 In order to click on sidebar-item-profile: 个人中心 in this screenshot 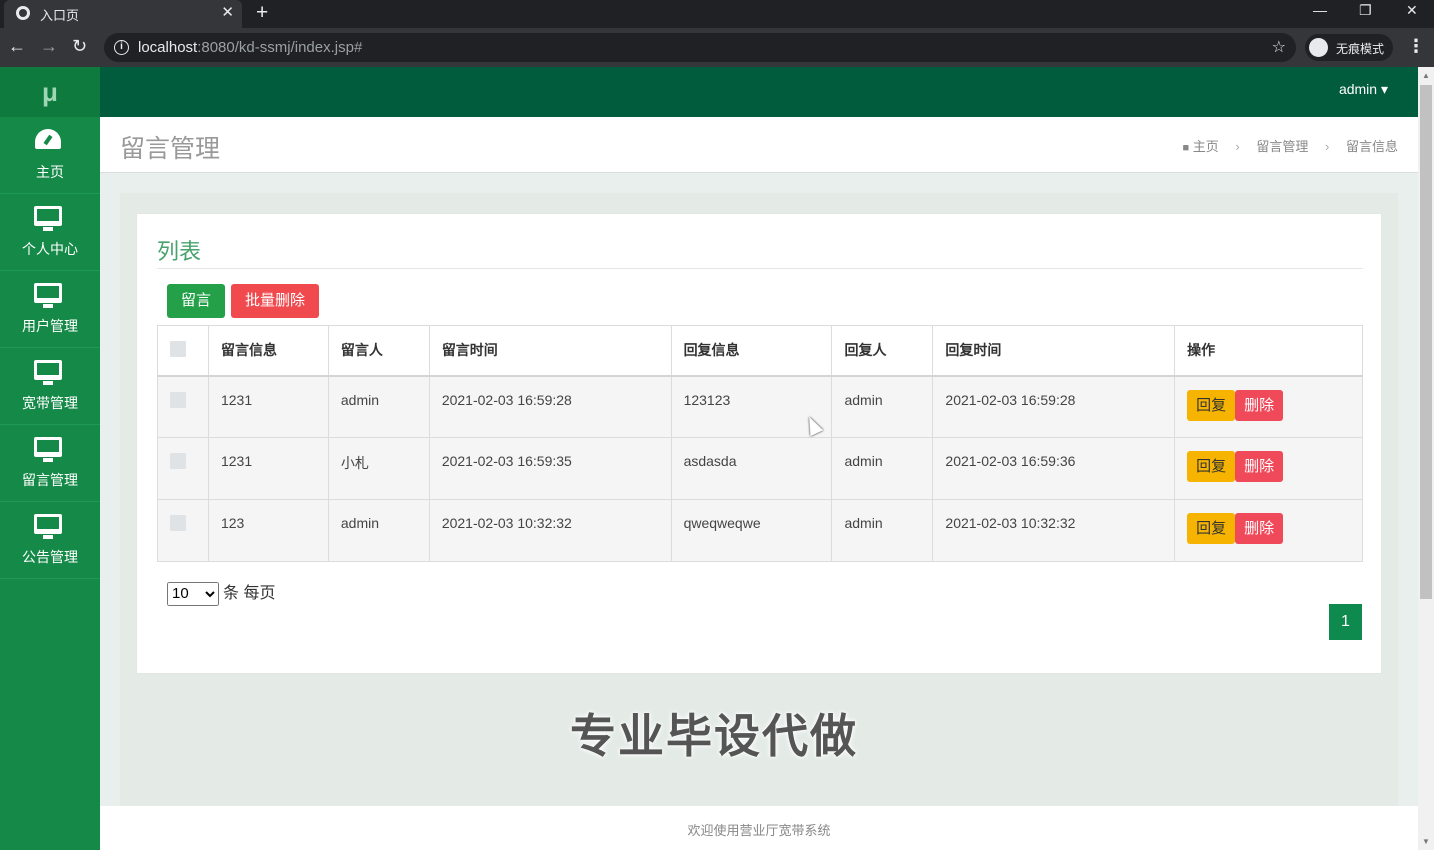, I will do `click(50, 232)`.